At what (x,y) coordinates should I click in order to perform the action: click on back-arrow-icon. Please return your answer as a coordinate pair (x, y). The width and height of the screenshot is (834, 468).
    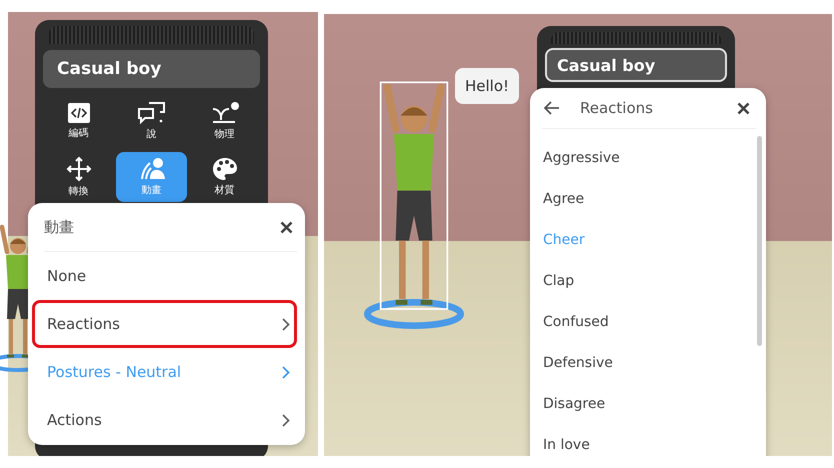
    Looking at the image, I should click on (552, 108).